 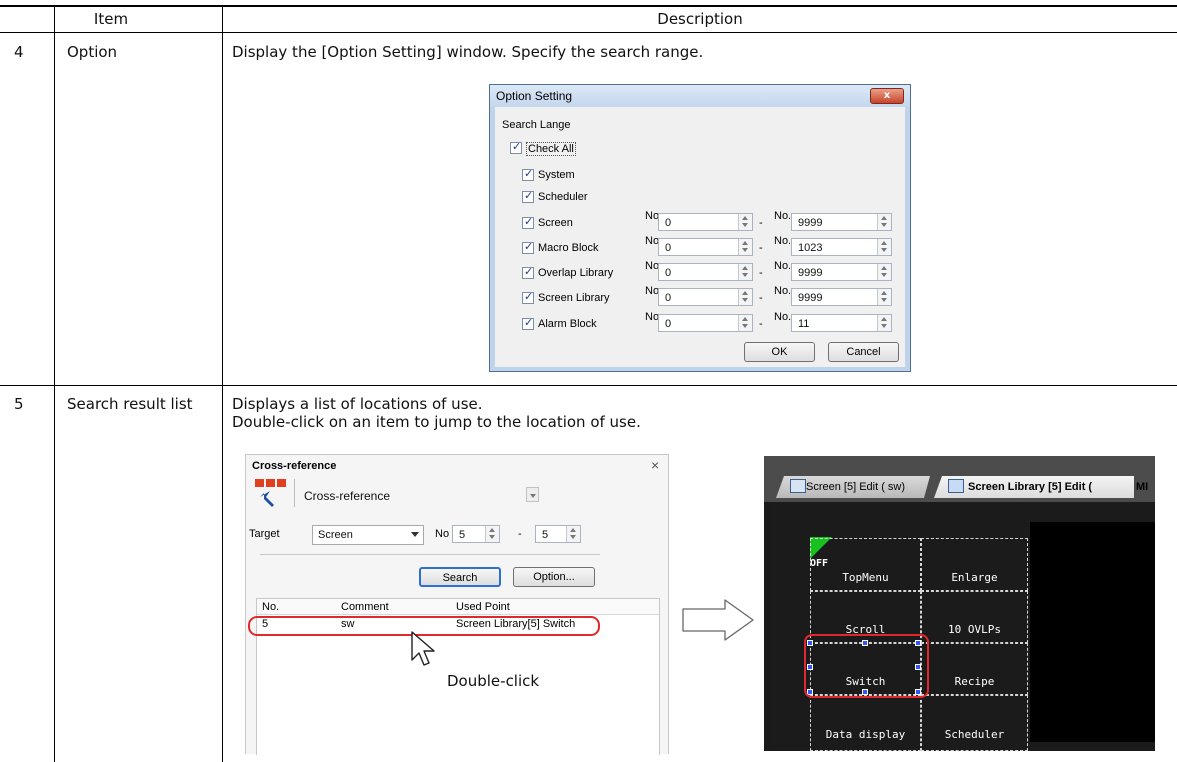 What do you see at coordinates (270, 607) in the screenshot?
I see `column-header: No.` at bounding box center [270, 607].